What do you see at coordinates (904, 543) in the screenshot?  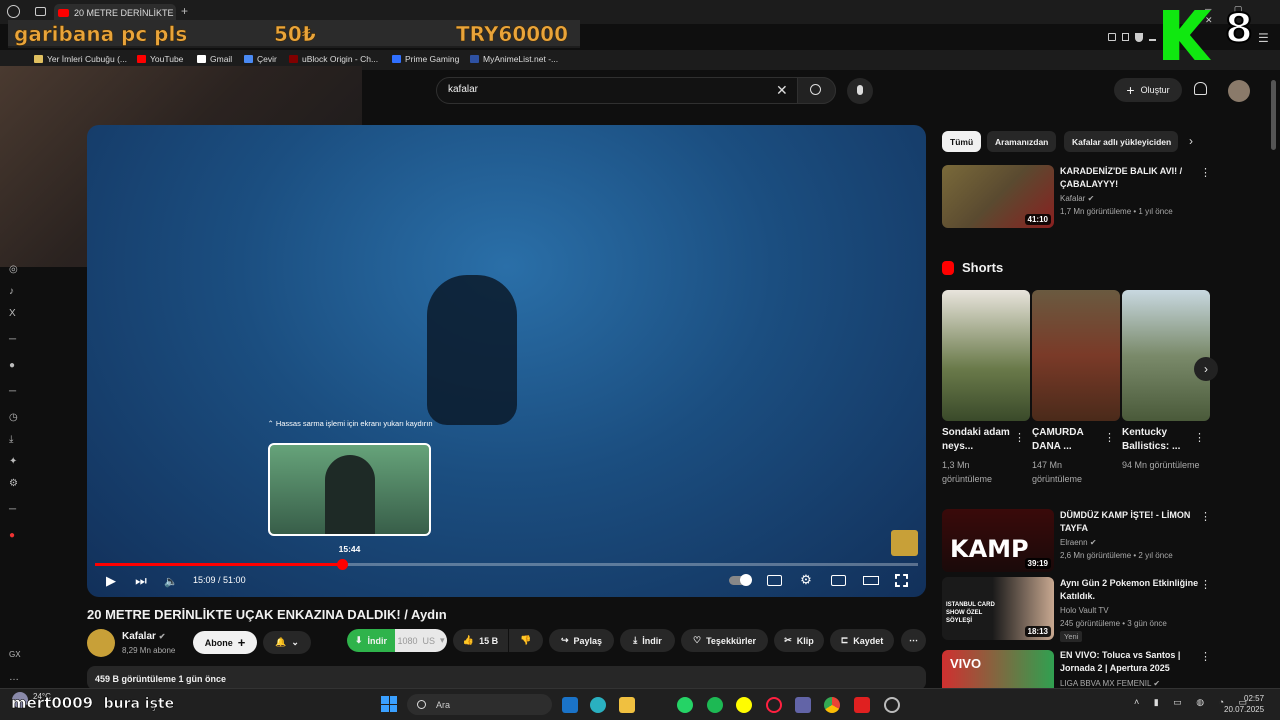 I see `channel-watermark` at bounding box center [904, 543].